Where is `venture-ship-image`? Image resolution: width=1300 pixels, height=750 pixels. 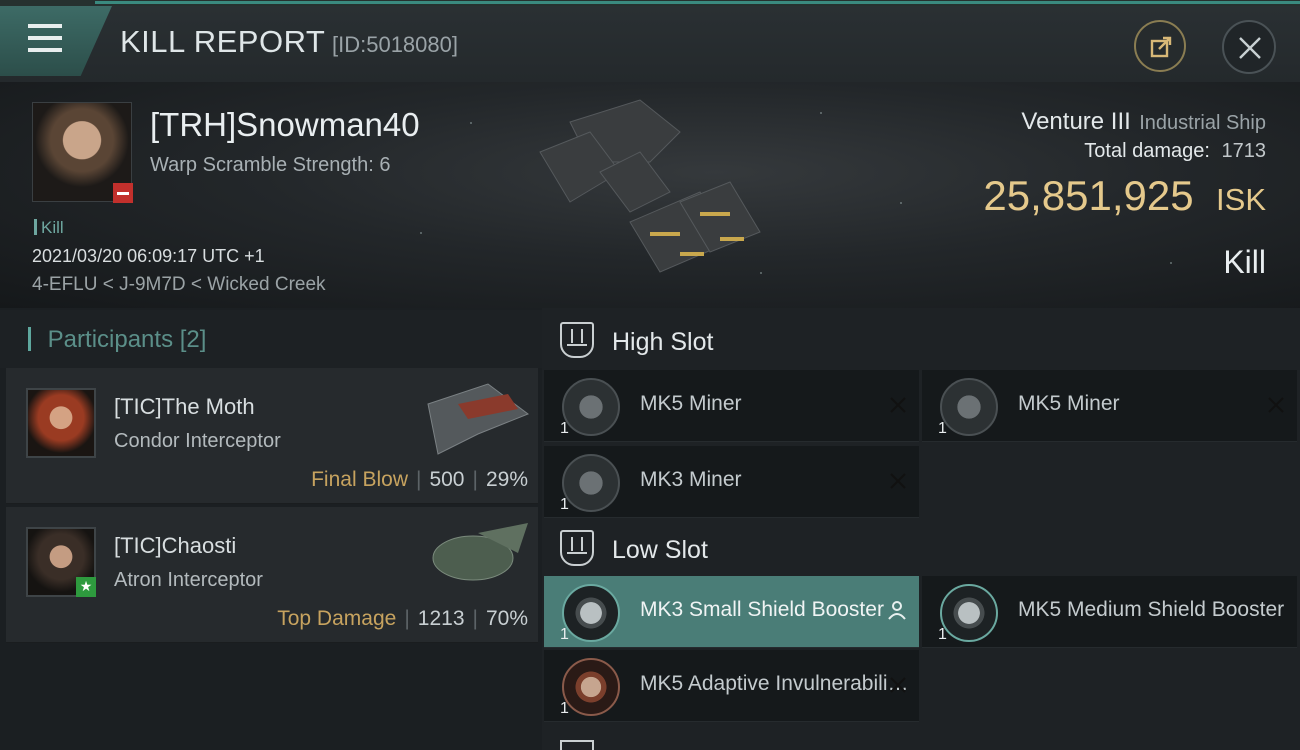
venture-ship-image is located at coordinates (650, 192).